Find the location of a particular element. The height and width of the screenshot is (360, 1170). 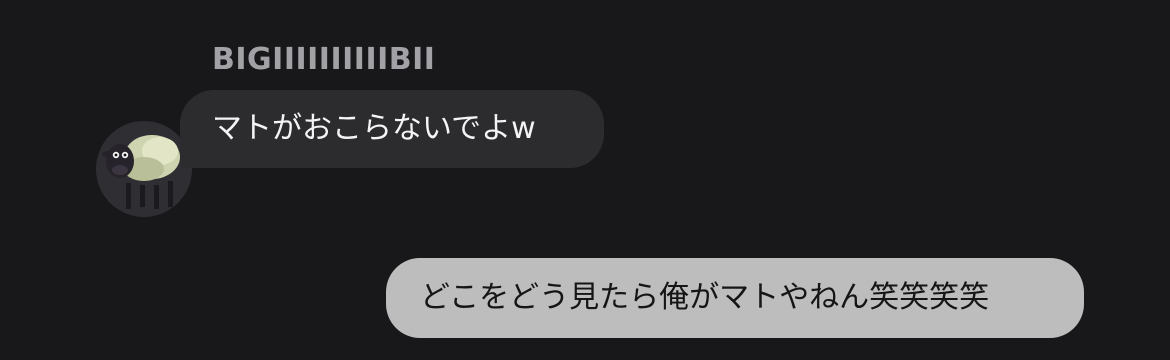

incoming-message-bubble: マトがおこらないでよw is located at coordinates (392, 129).